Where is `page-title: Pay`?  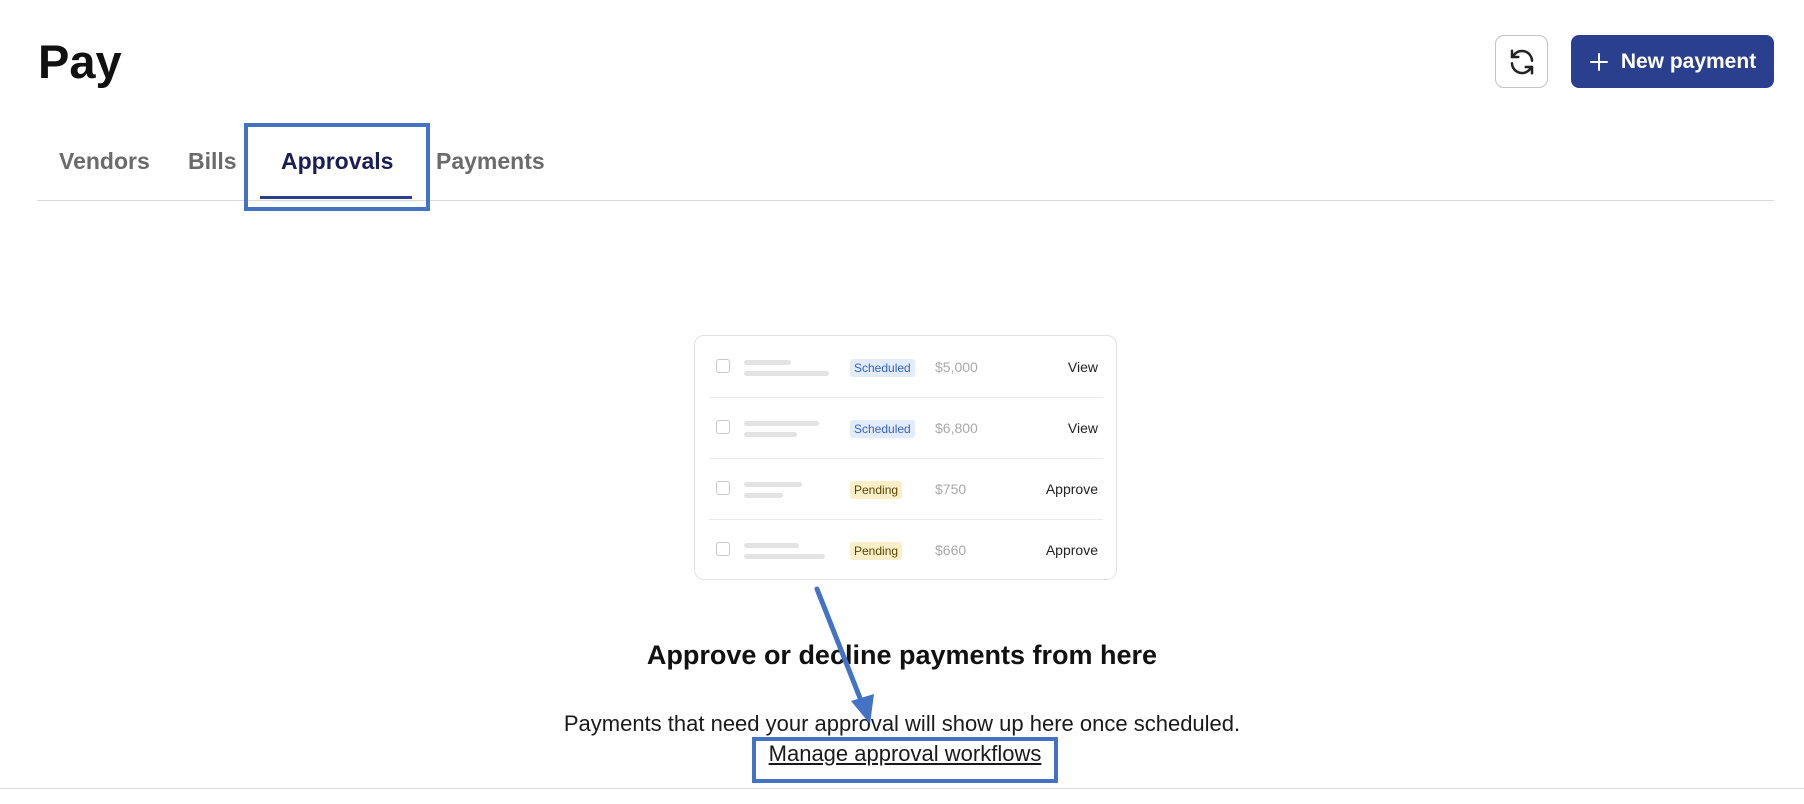 page-title: Pay is located at coordinates (80, 61).